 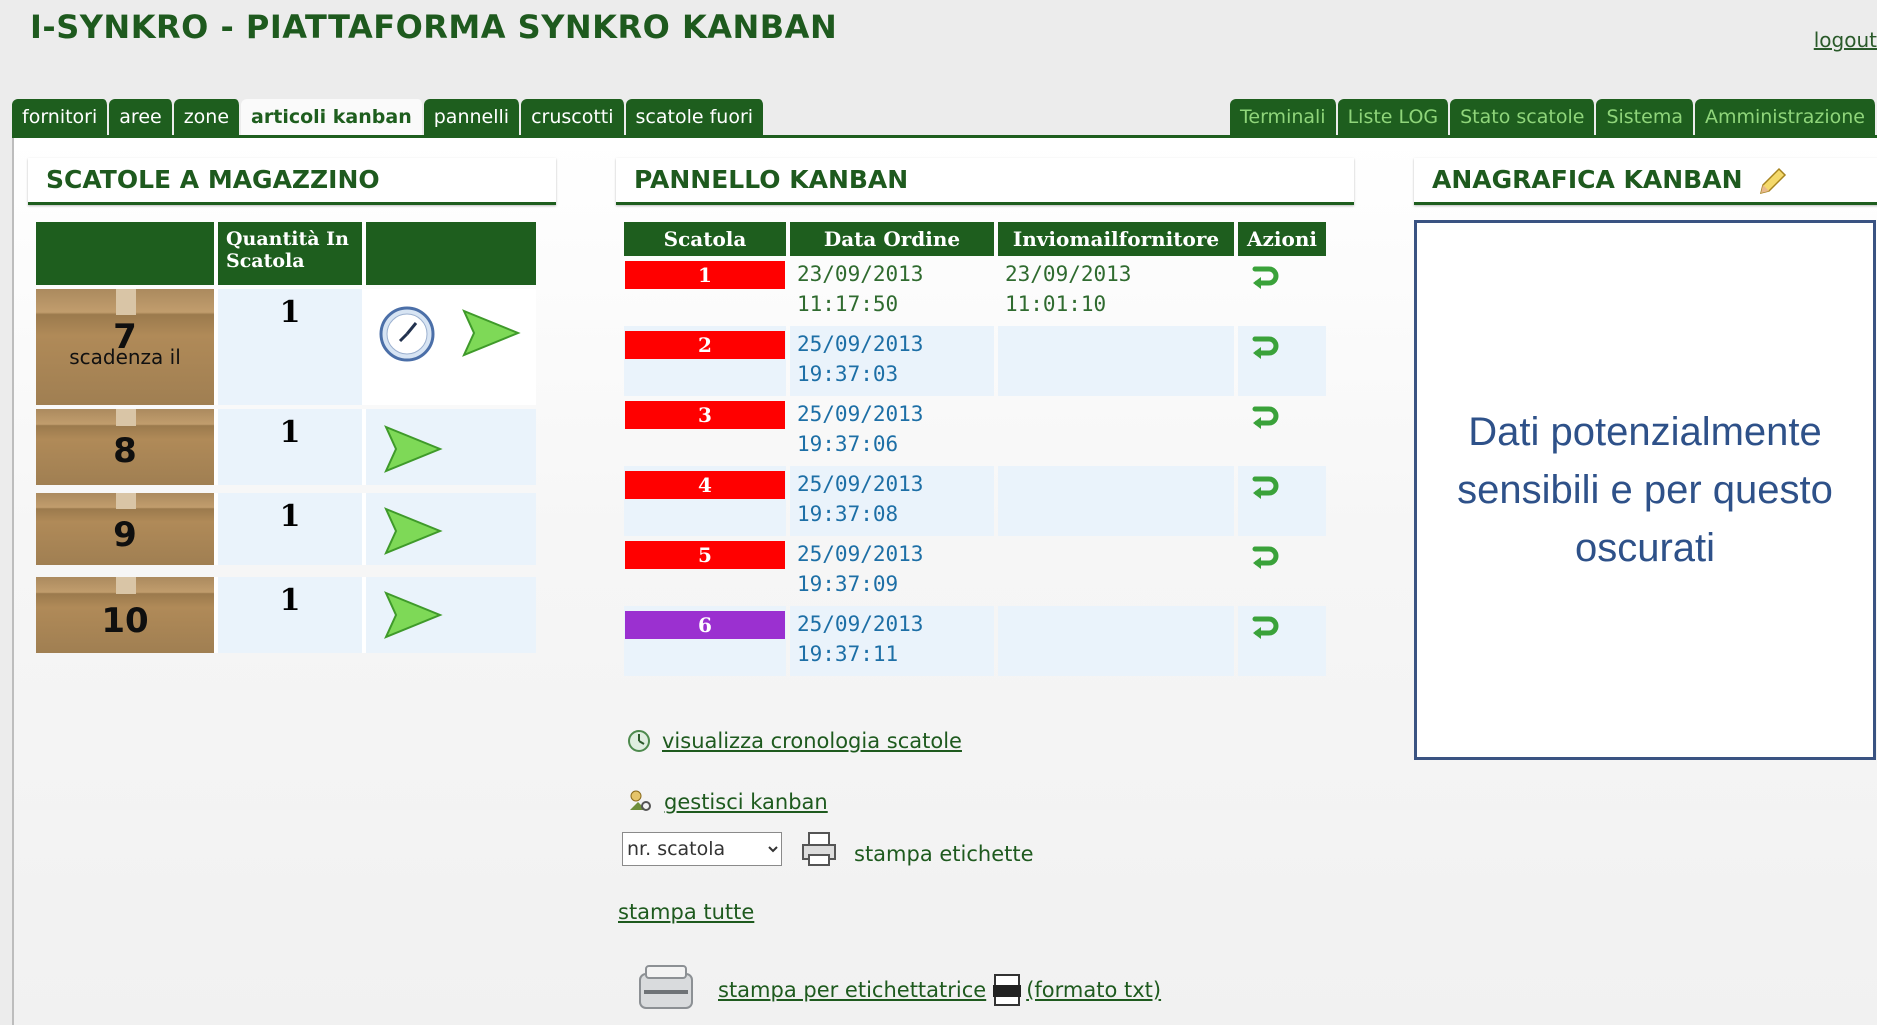 I want to click on label-printer-icon, so click(x=666, y=987).